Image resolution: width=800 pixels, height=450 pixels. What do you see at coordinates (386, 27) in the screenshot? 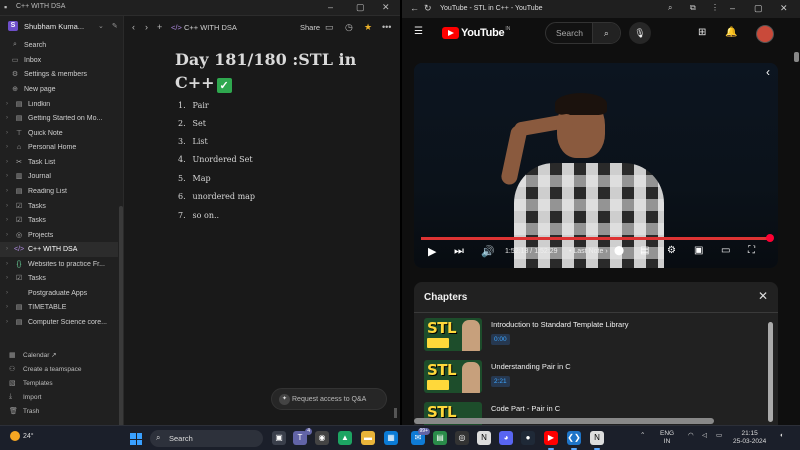
I see `more-icon: •••` at bounding box center [386, 27].